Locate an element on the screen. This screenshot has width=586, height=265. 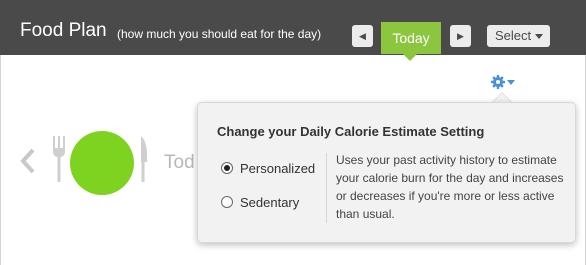
today-tab: Today is located at coordinates (411, 38).